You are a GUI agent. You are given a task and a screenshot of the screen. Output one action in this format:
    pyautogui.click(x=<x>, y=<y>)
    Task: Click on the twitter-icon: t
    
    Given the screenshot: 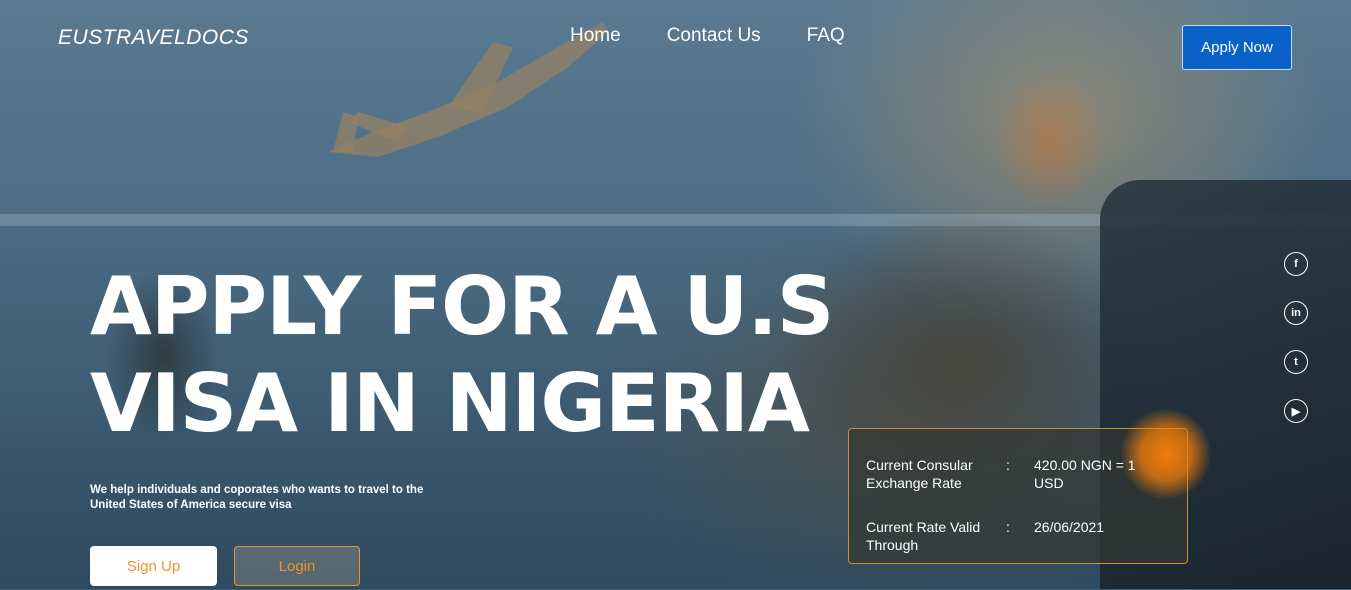 What is the action you would take?
    pyautogui.click(x=1296, y=362)
    